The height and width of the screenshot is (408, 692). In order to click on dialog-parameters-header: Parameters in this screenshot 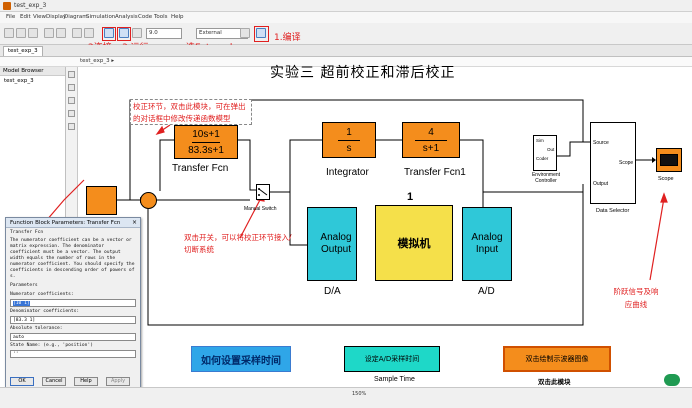, I will do `click(24, 285)`.